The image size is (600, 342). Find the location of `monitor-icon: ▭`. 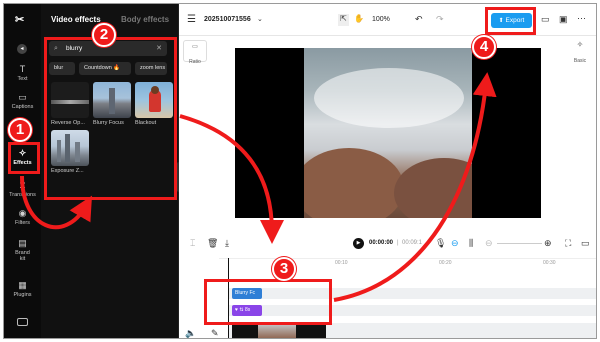

monitor-icon: ▭ is located at coordinates (585, 243).